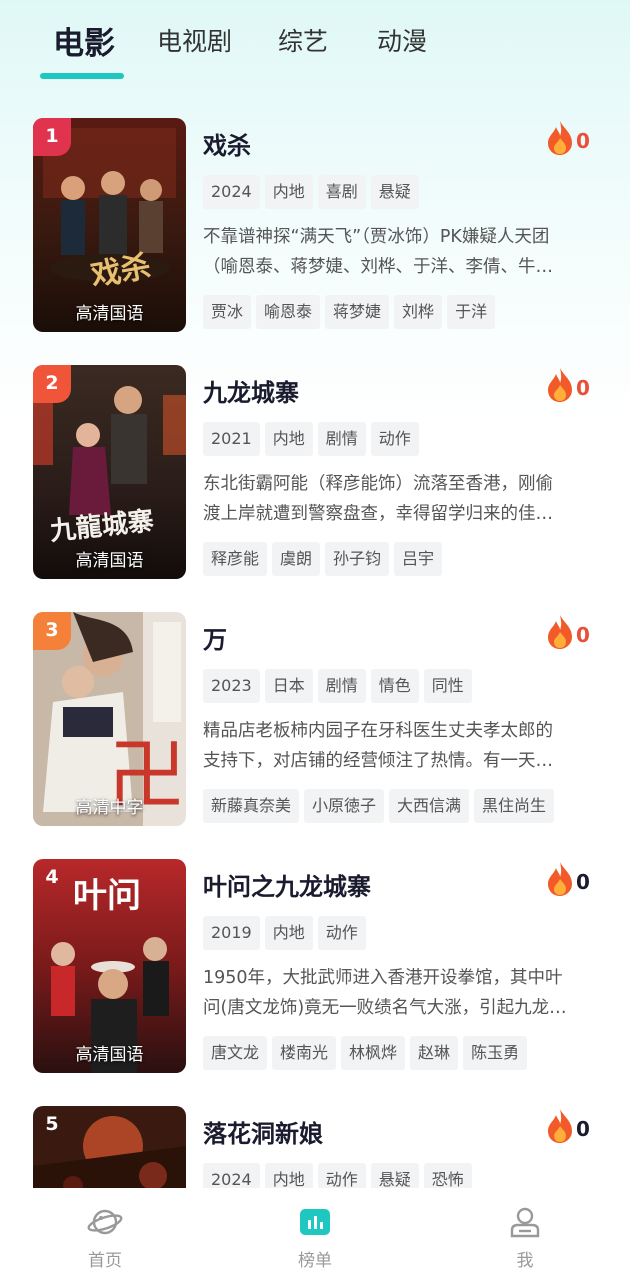 The image size is (630, 1280). What do you see at coordinates (109, 472) in the screenshot?
I see `poster-image: 九龍城寨 2 高清国语` at bounding box center [109, 472].